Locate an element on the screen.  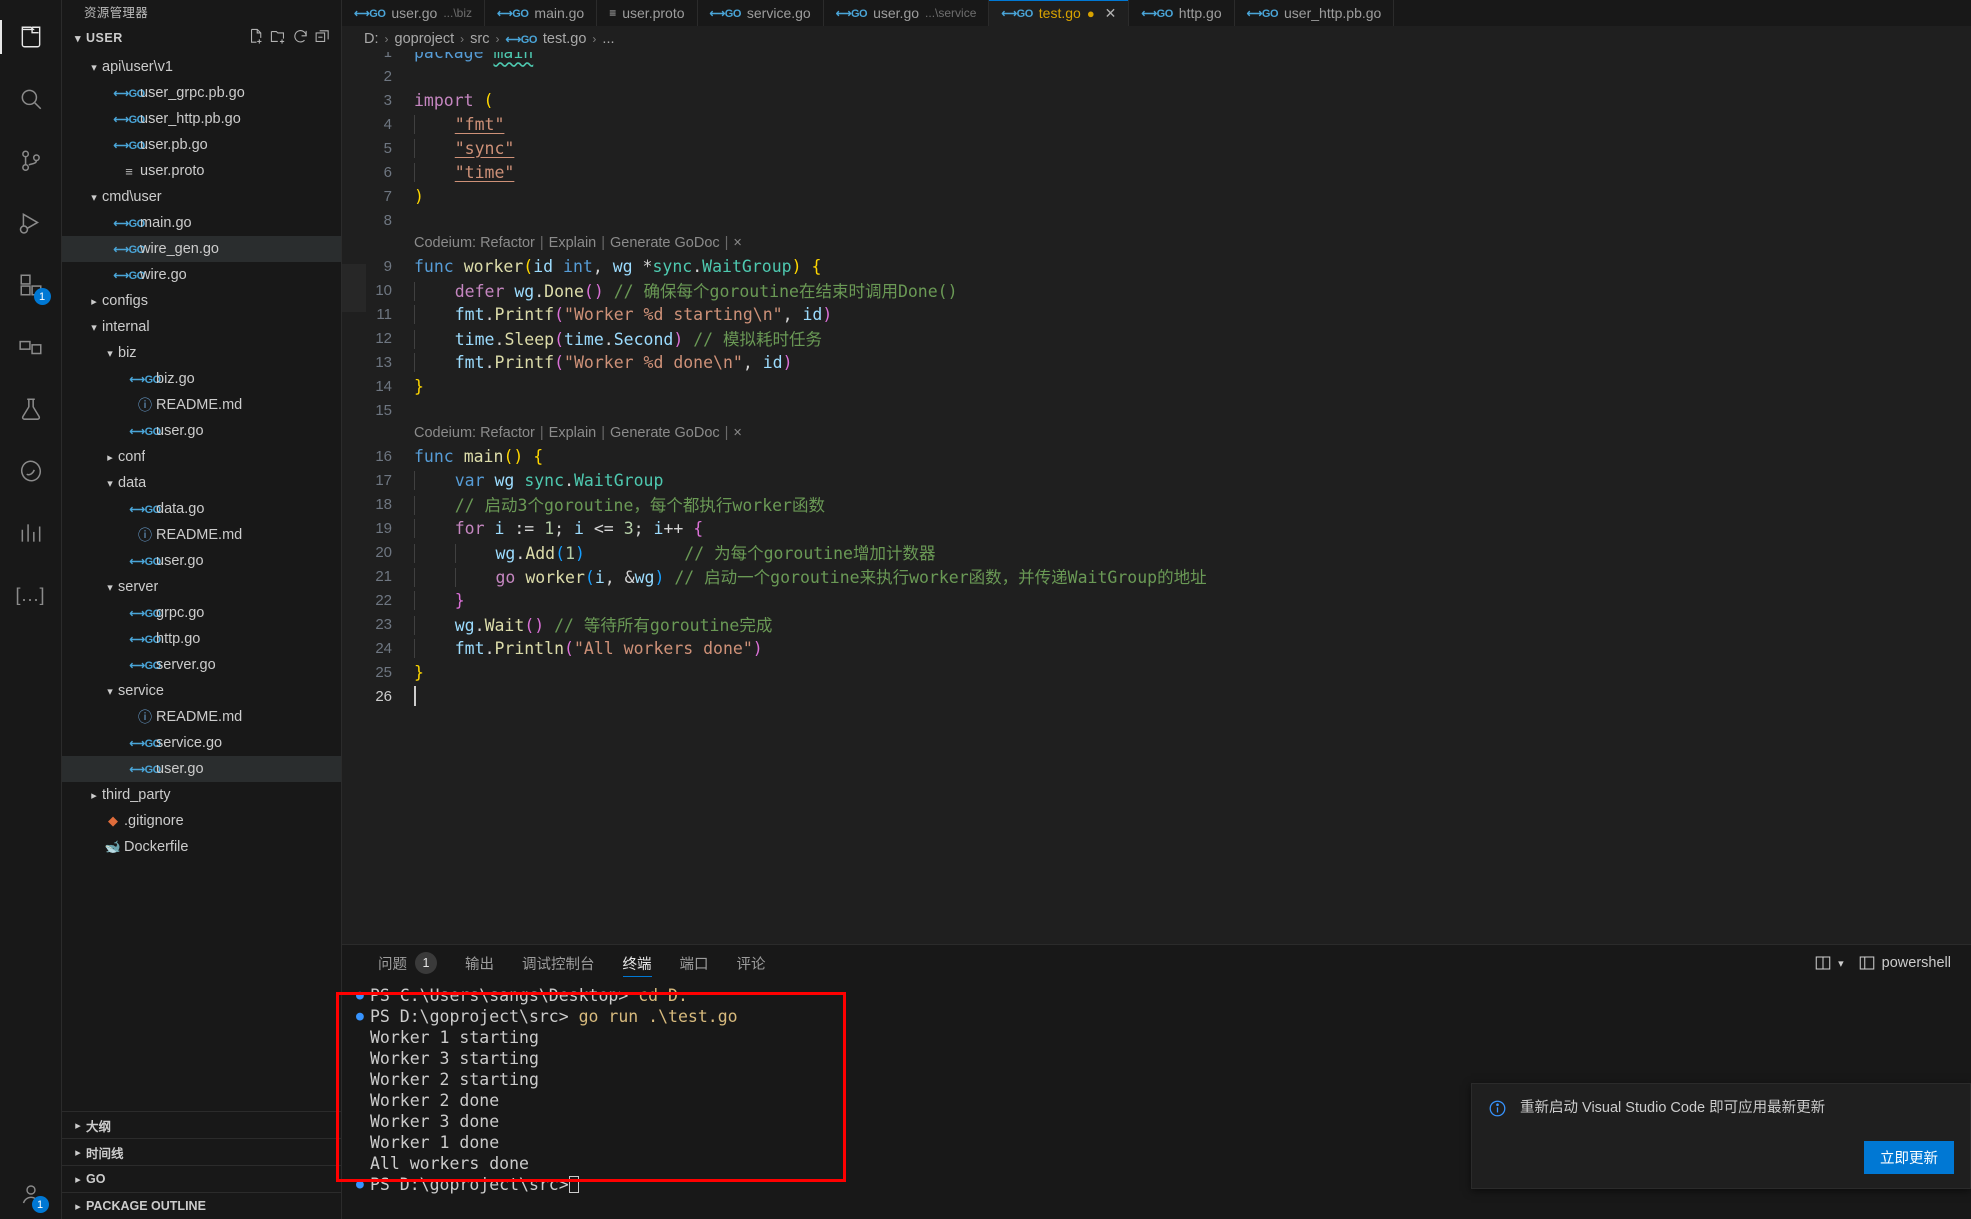
new-folder-icon is located at coordinates (278, 38).